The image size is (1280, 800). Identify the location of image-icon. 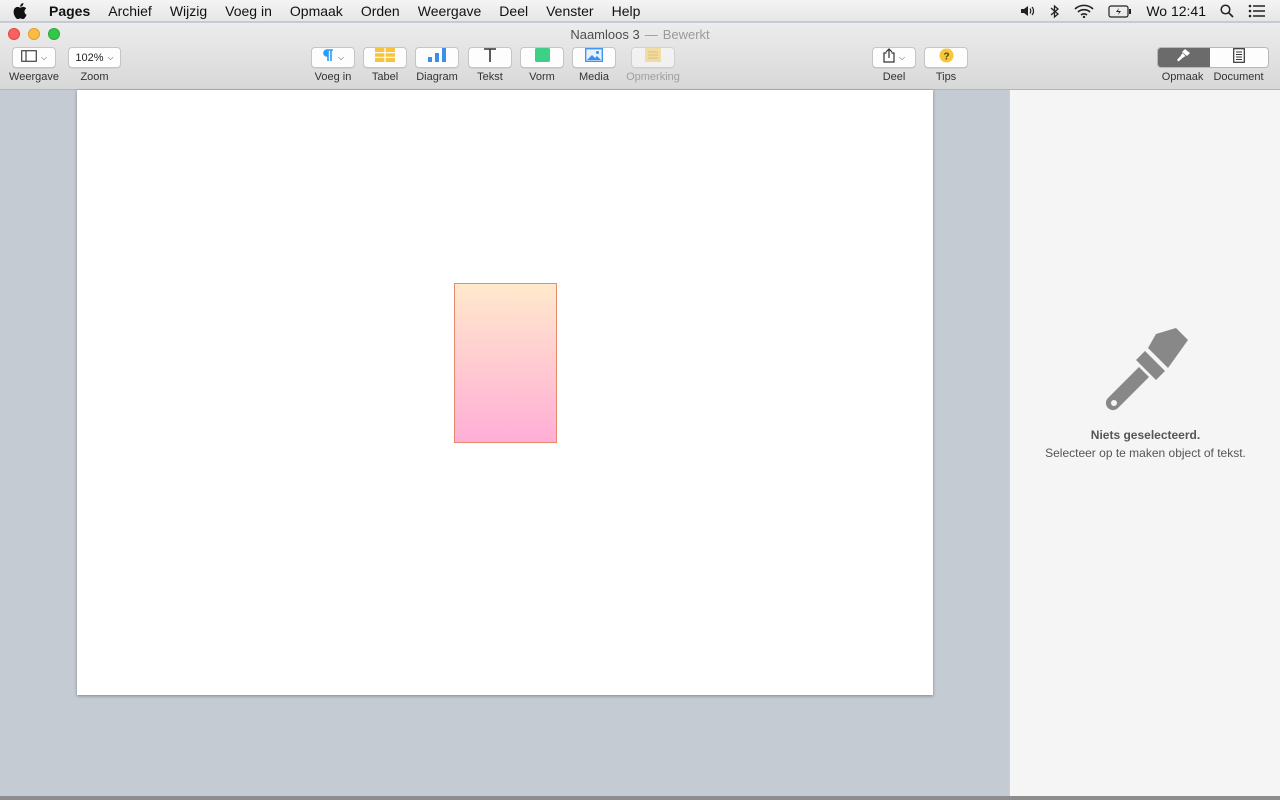
(594, 57).